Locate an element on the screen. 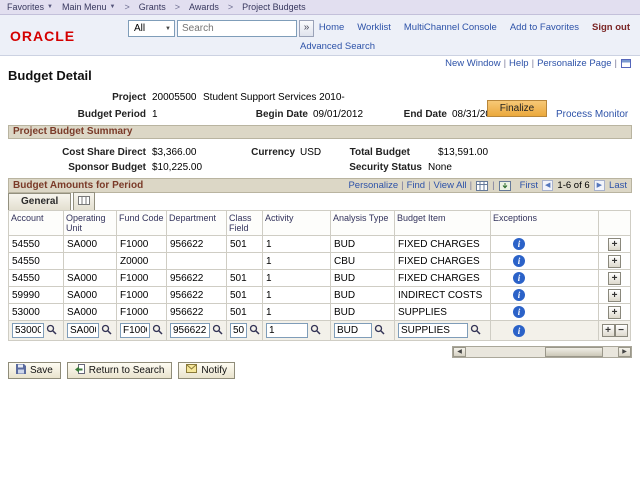  process-monitor-link: Process Monitor is located at coordinates (592, 114).